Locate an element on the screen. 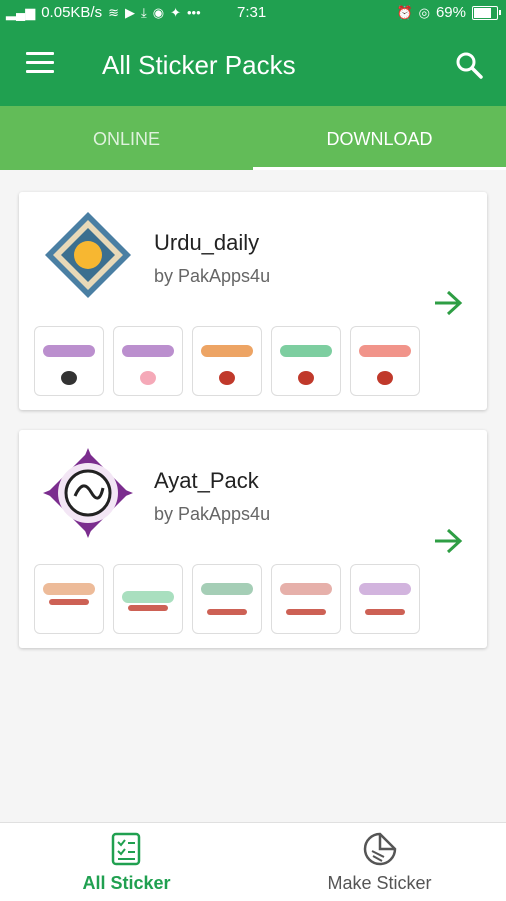 The width and height of the screenshot is (506, 901). pack-name: Urdu_daily is located at coordinates (207, 242).